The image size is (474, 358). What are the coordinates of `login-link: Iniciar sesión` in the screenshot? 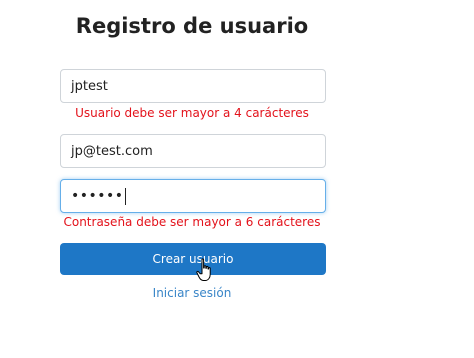 It's located at (192, 293).